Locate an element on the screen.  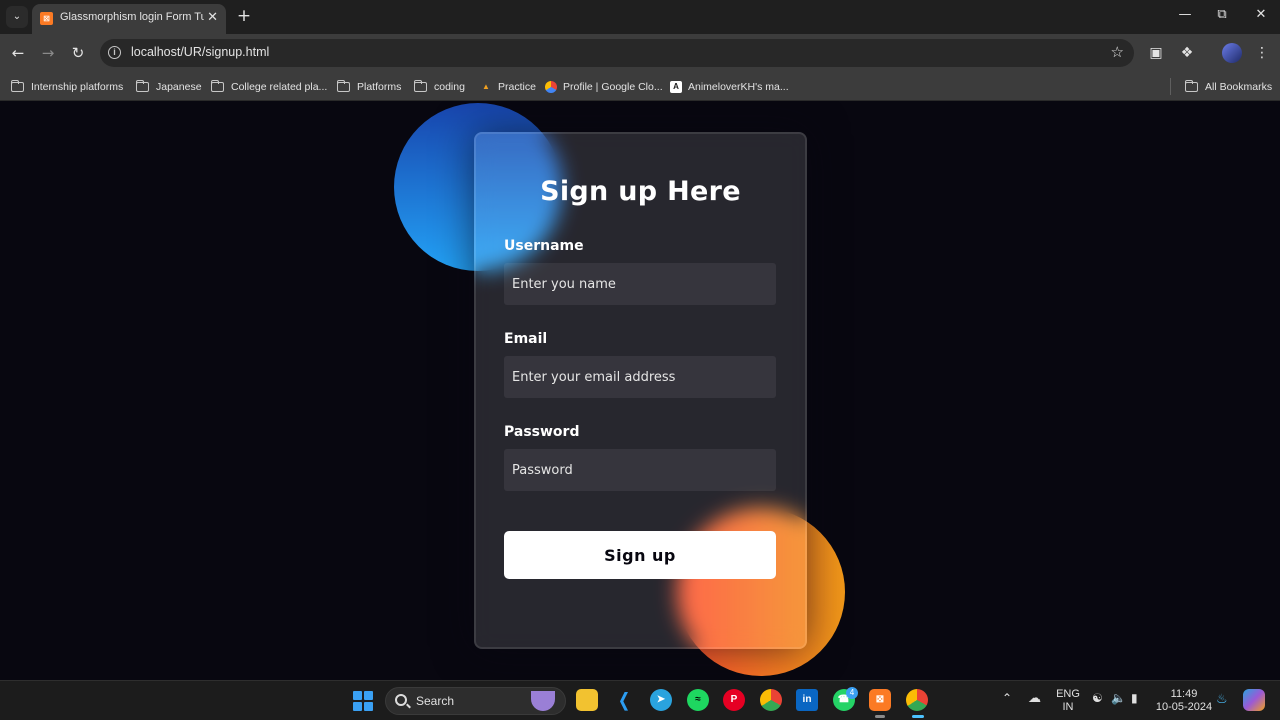
browser-tab: ⊠ Glassmorphism login Form Tuto ✕ is located at coordinates (129, 19).